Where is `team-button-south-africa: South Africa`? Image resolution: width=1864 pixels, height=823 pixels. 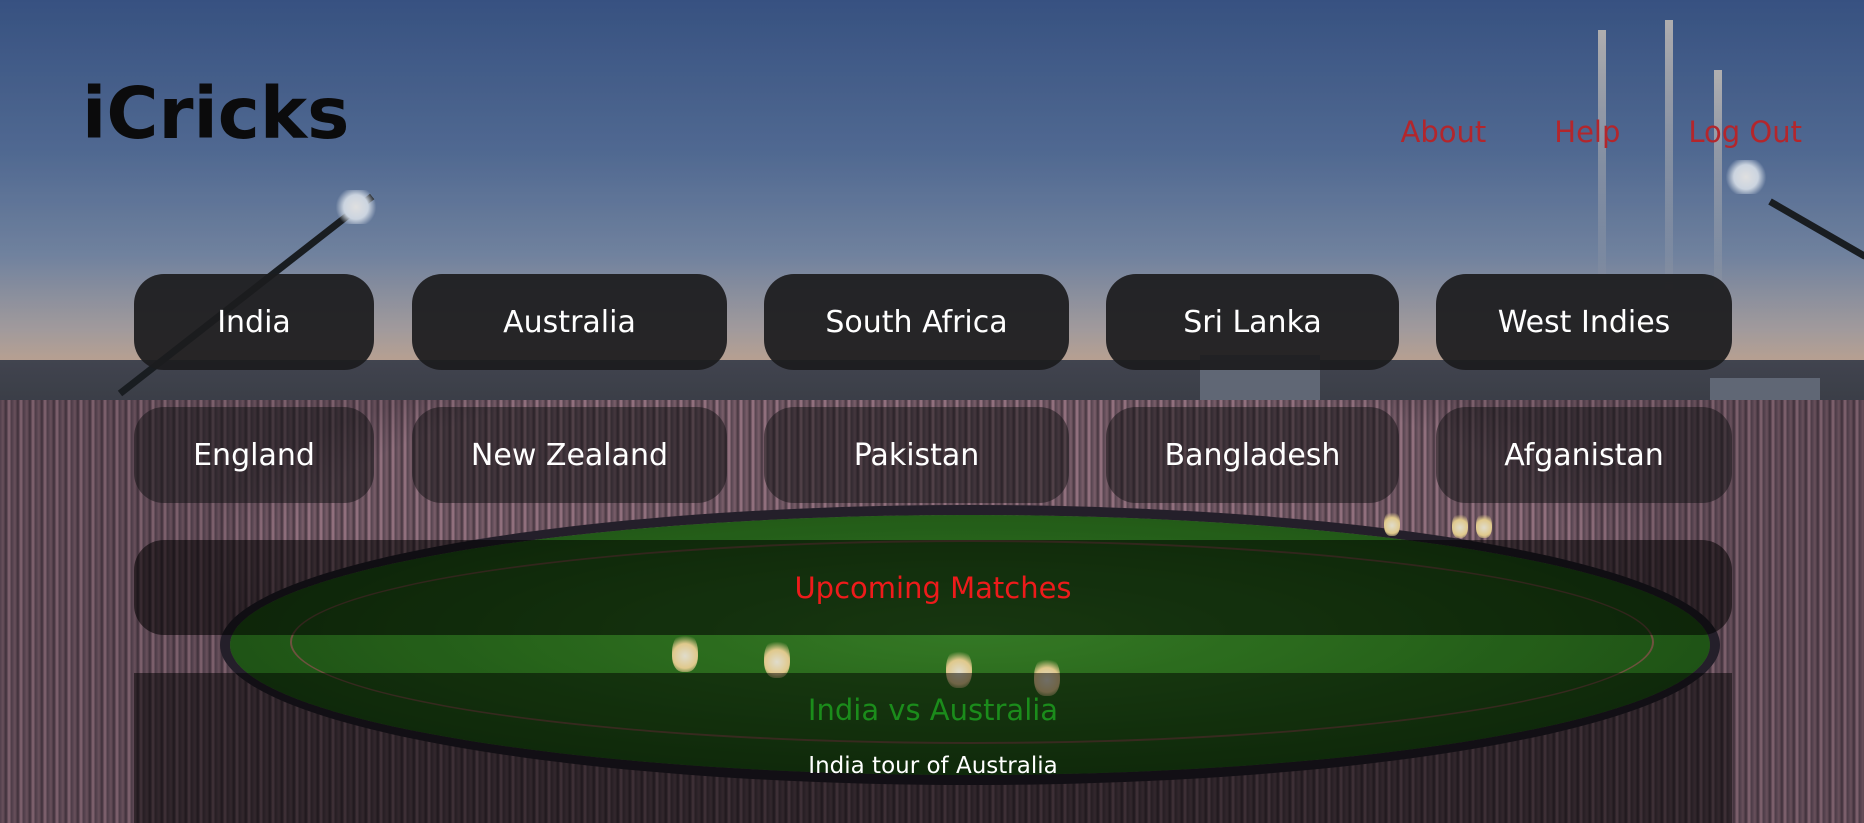
team-button-south-africa: South Africa is located at coordinates (916, 322).